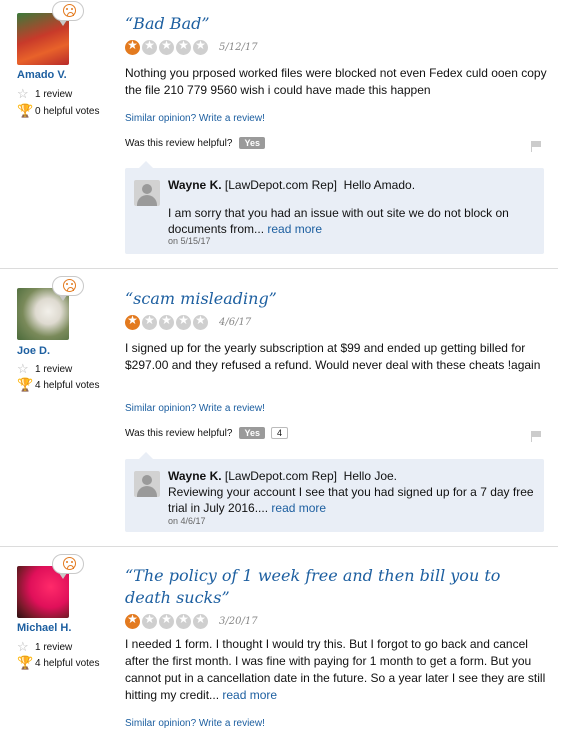  Describe the element at coordinates (33, 351) in the screenshot. I see `reviewer-name: Joe D.` at that location.